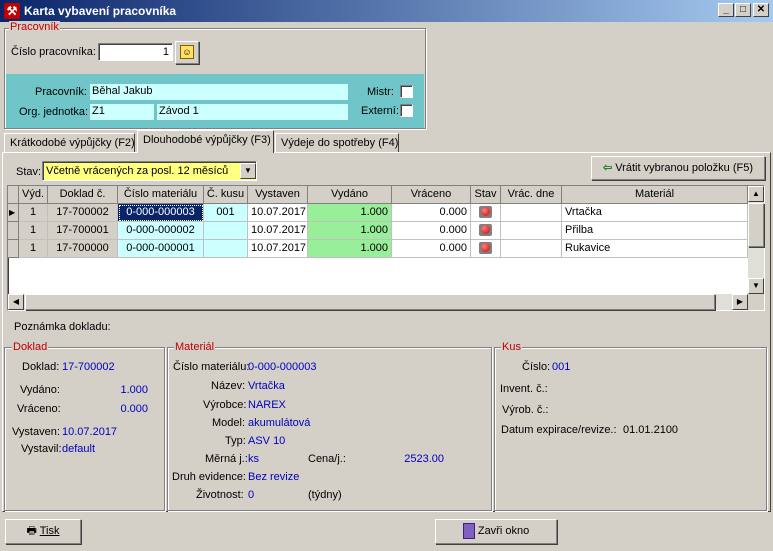  I want to click on vertical-scroll-thumb, so click(756, 225).